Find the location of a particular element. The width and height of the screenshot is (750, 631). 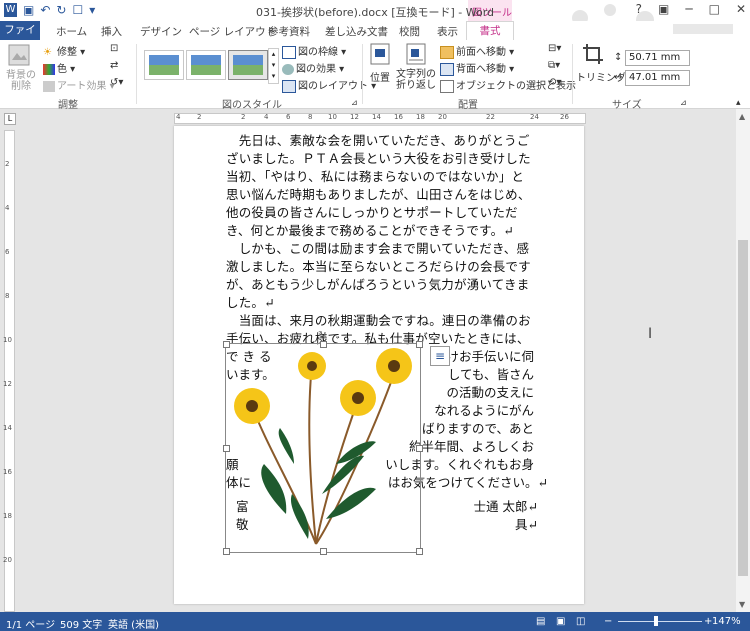

remove-background-button: 背景の 削除 is located at coordinates (20, 68).